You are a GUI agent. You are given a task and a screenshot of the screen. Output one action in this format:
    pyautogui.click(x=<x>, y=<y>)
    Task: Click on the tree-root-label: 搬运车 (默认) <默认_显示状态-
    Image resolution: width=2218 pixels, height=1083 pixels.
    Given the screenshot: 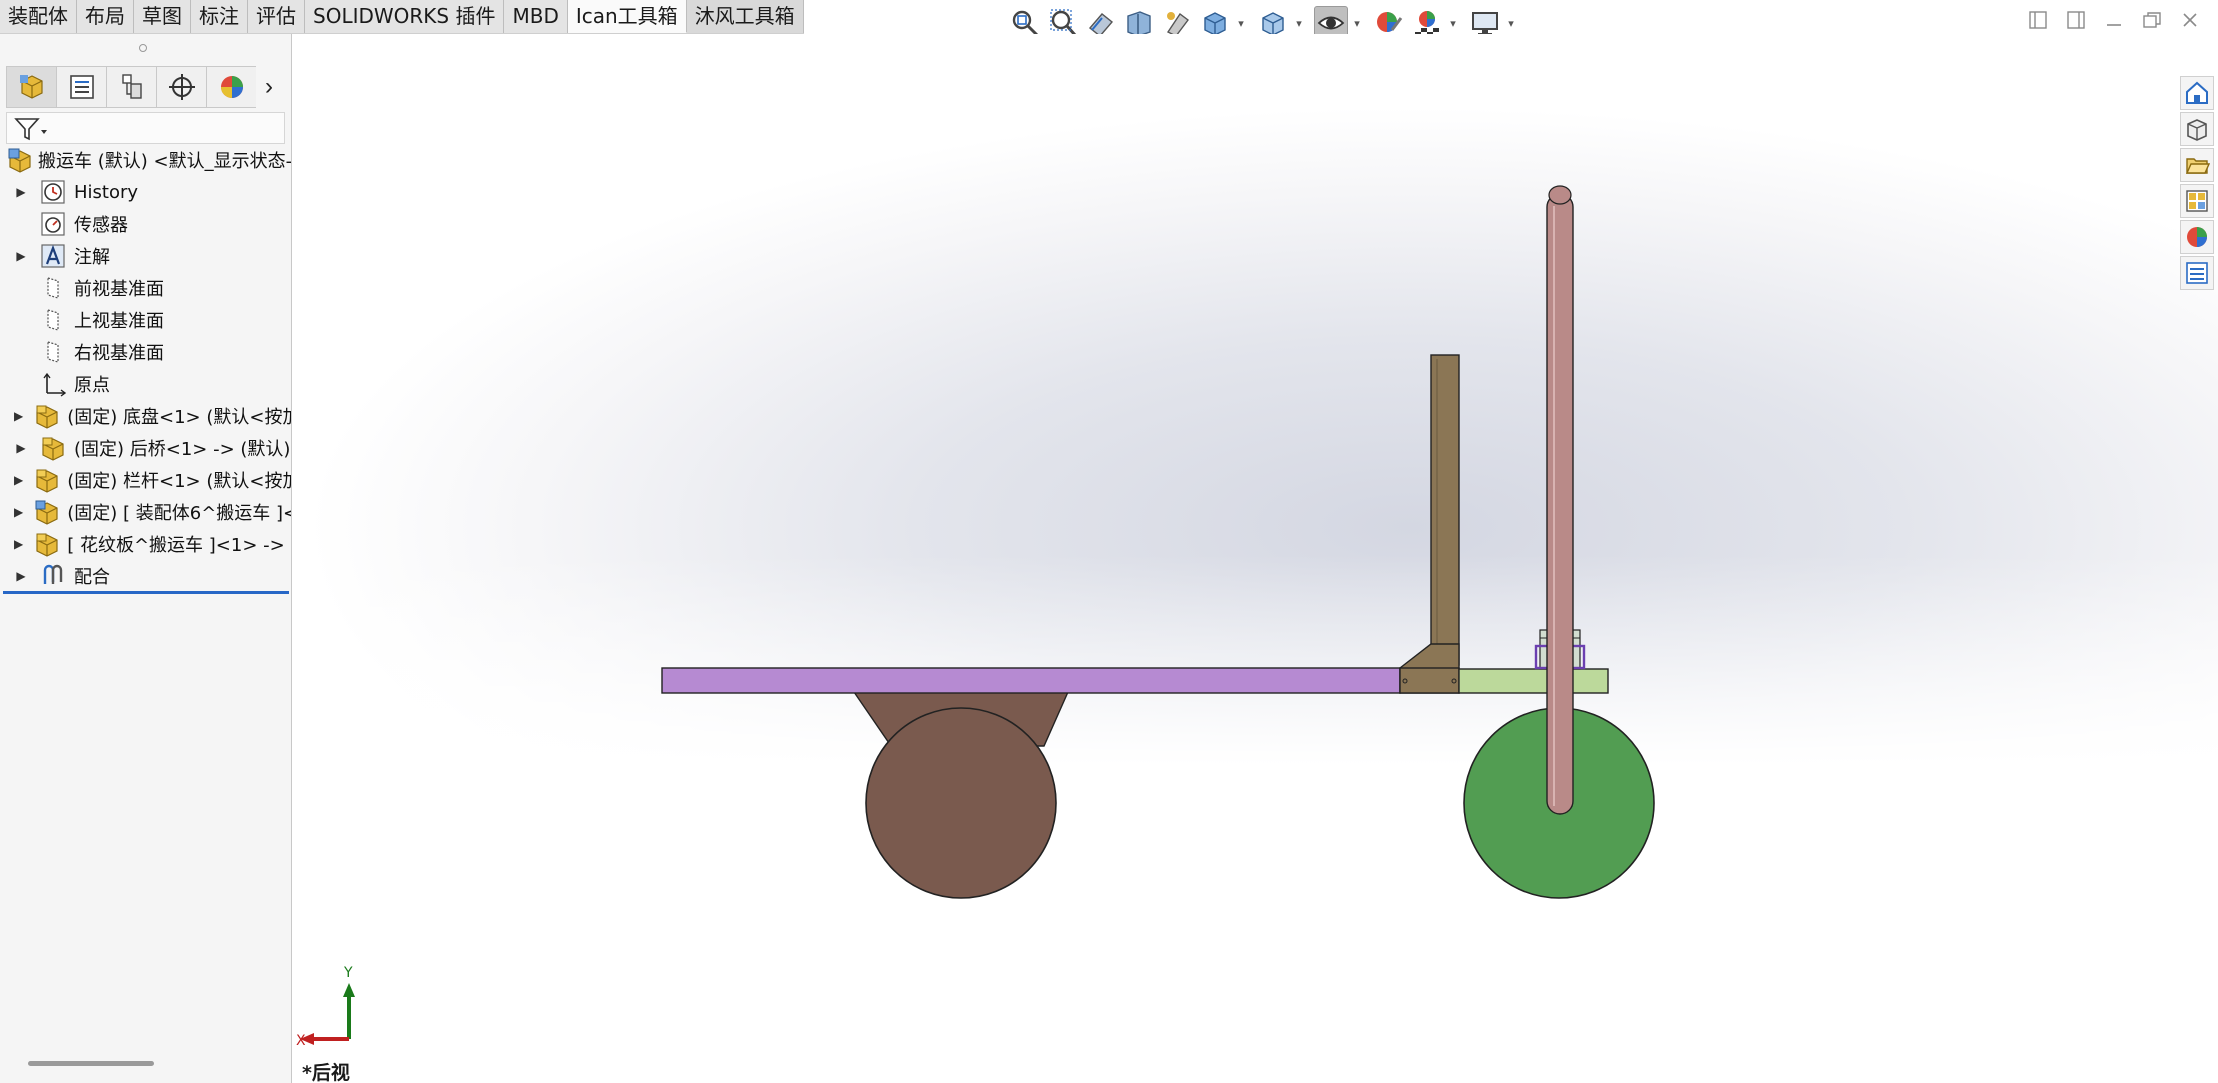 What is the action you would take?
    pyautogui.click(x=164, y=161)
    